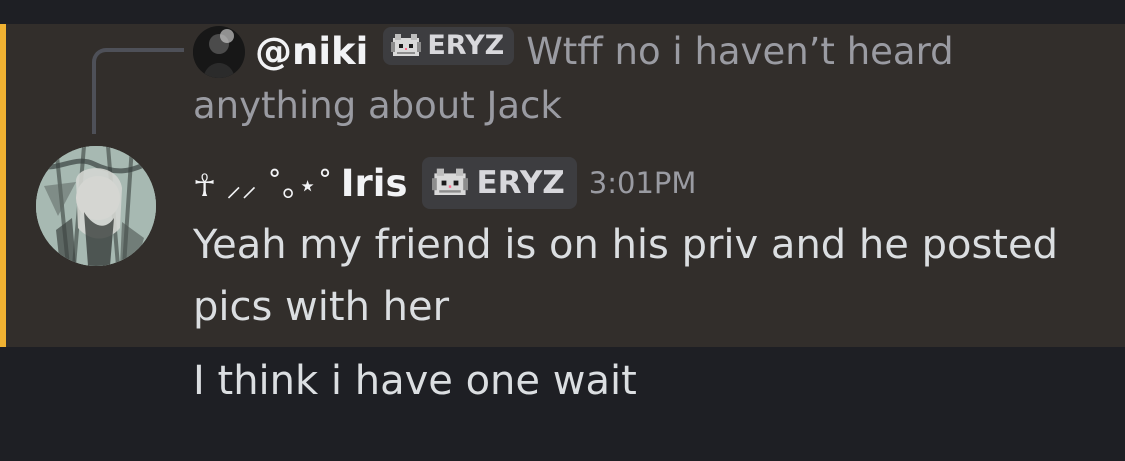 This screenshot has height=461, width=1125. I want to click on message-header: ☥ ⸝⸝ ˚｡⋆˚ Iris ERYZ 3:01PM, so click(444, 183).